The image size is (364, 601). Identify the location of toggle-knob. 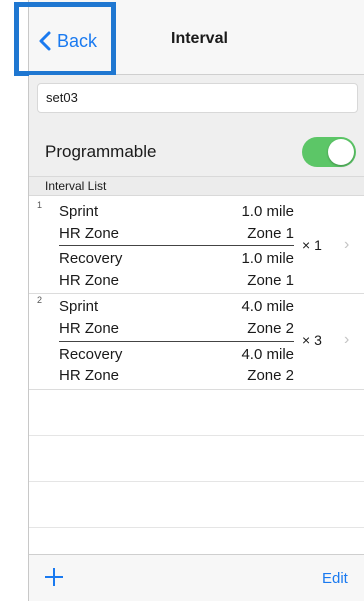
(341, 152).